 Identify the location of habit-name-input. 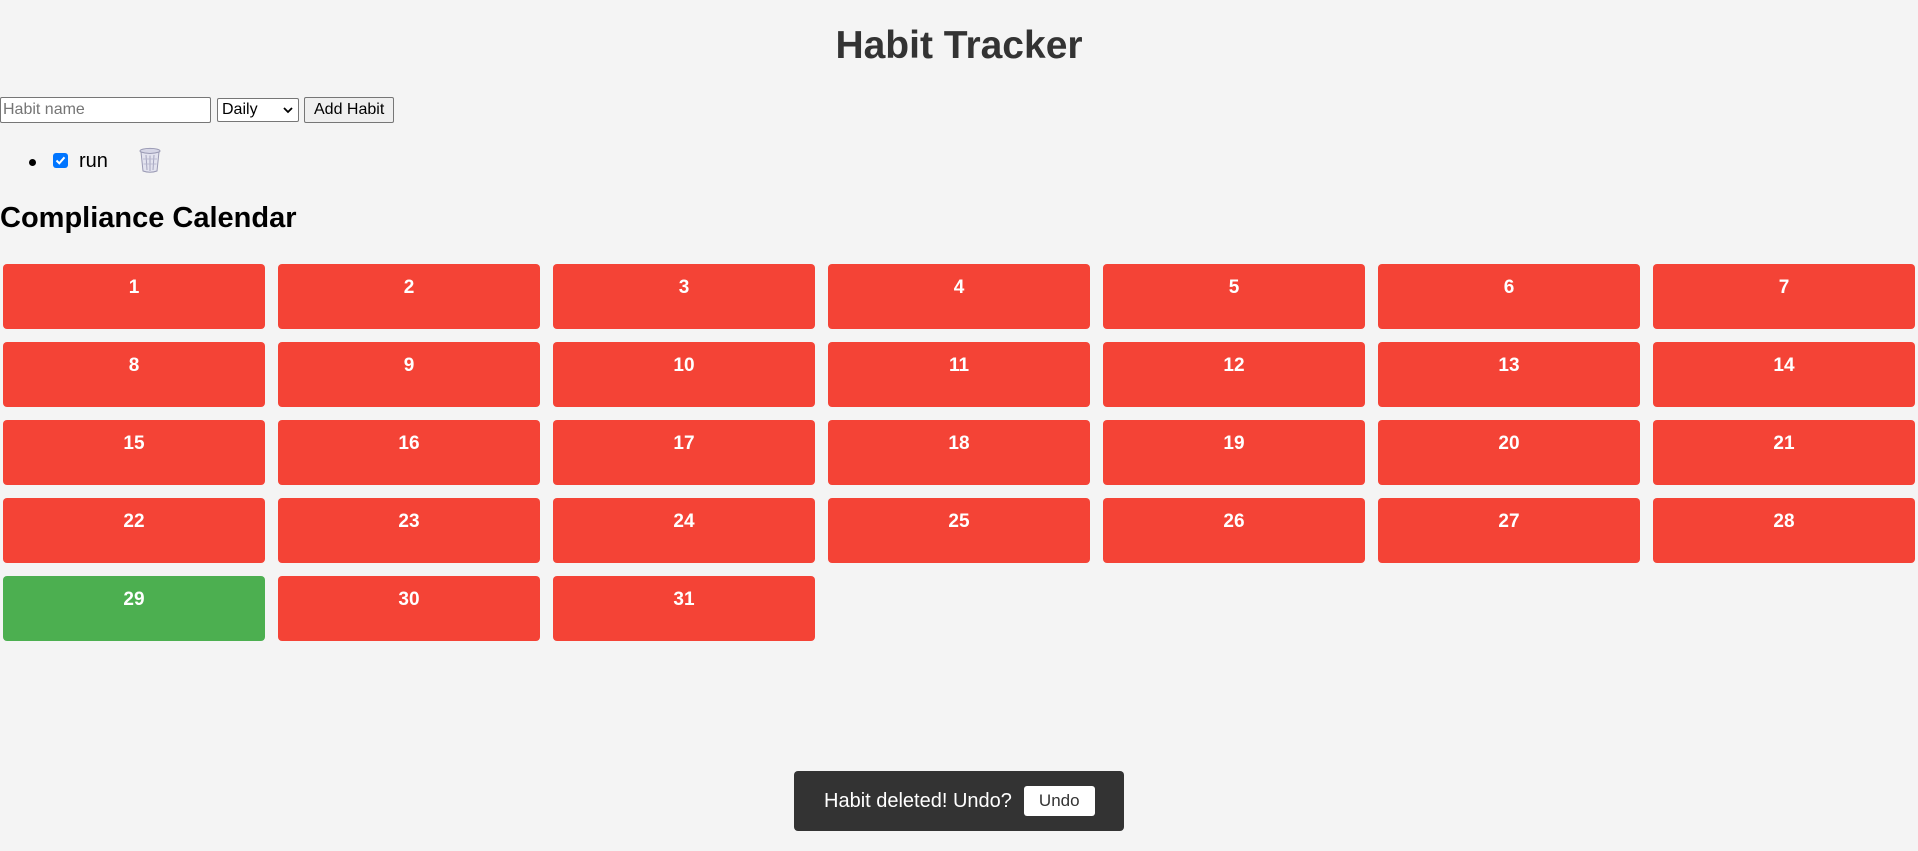
(105, 110).